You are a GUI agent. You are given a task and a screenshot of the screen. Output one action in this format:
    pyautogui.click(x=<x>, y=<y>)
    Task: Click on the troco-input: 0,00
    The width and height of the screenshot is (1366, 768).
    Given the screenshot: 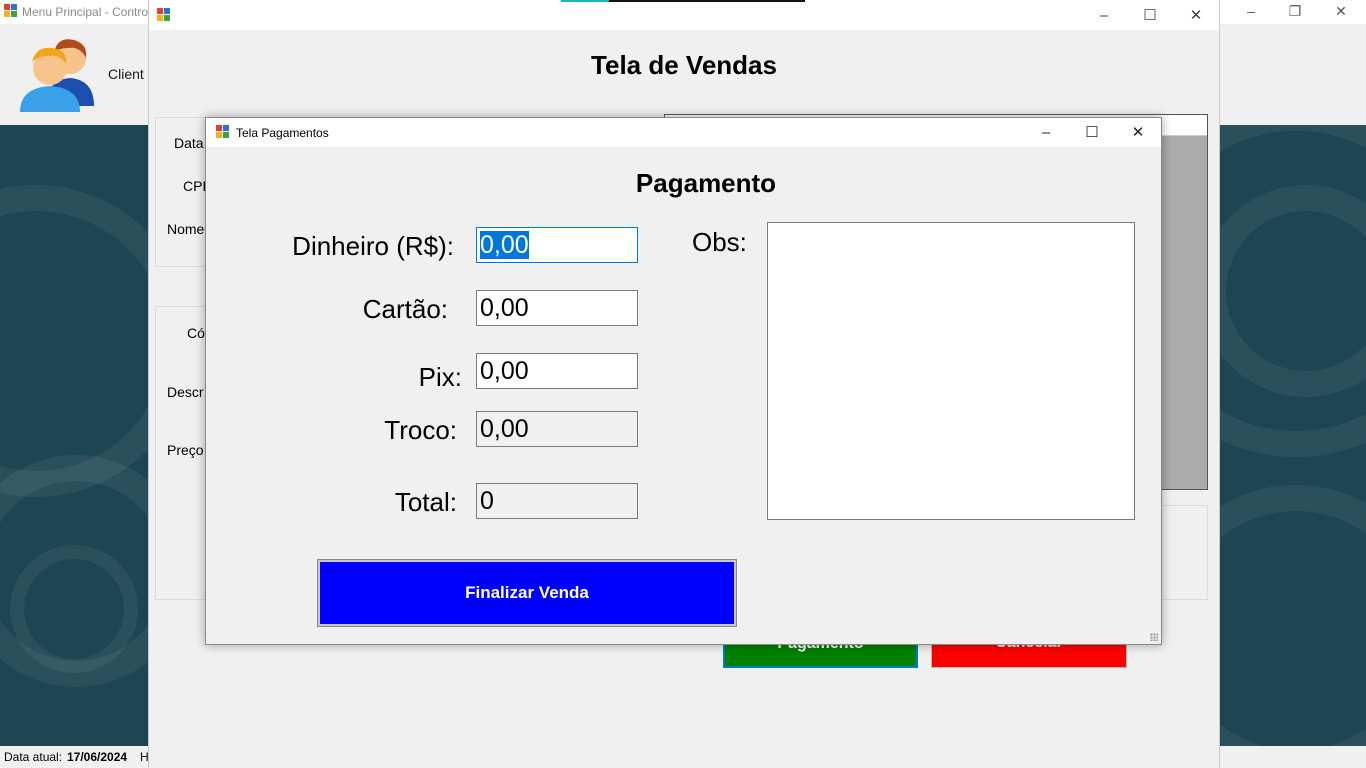 What is the action you would take?
    pyautogui.click(x=557, y=429)
    